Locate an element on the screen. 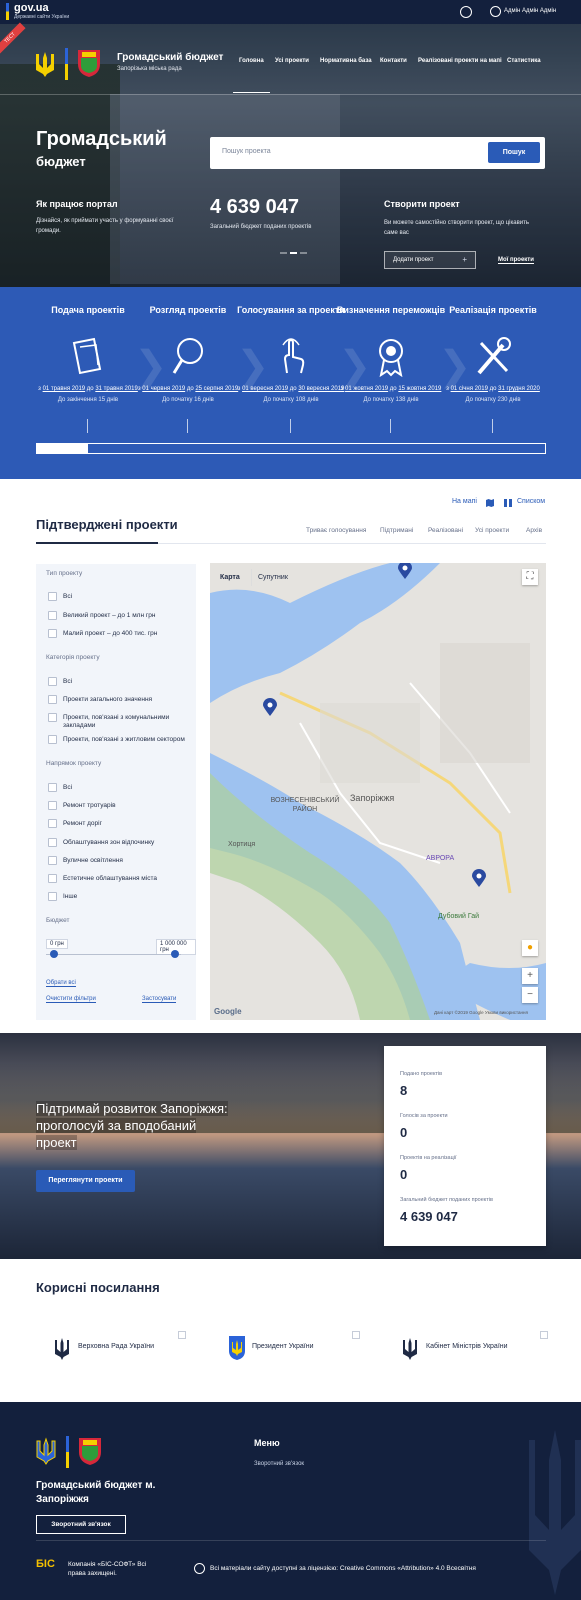  hero-title: Громадський is located at coordinates (101, 139).